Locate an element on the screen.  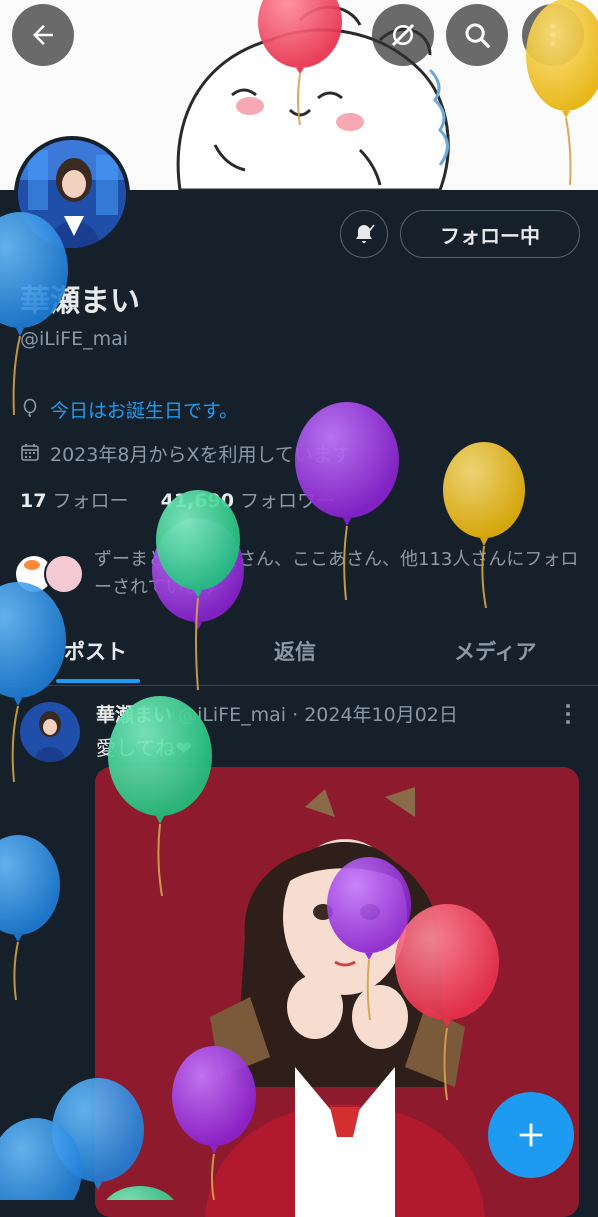
post-more-icon is located at coordinates (568, 714).